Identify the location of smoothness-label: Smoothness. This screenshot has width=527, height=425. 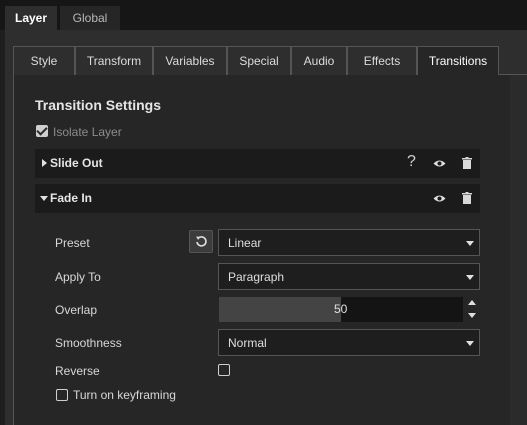
(88, 343).